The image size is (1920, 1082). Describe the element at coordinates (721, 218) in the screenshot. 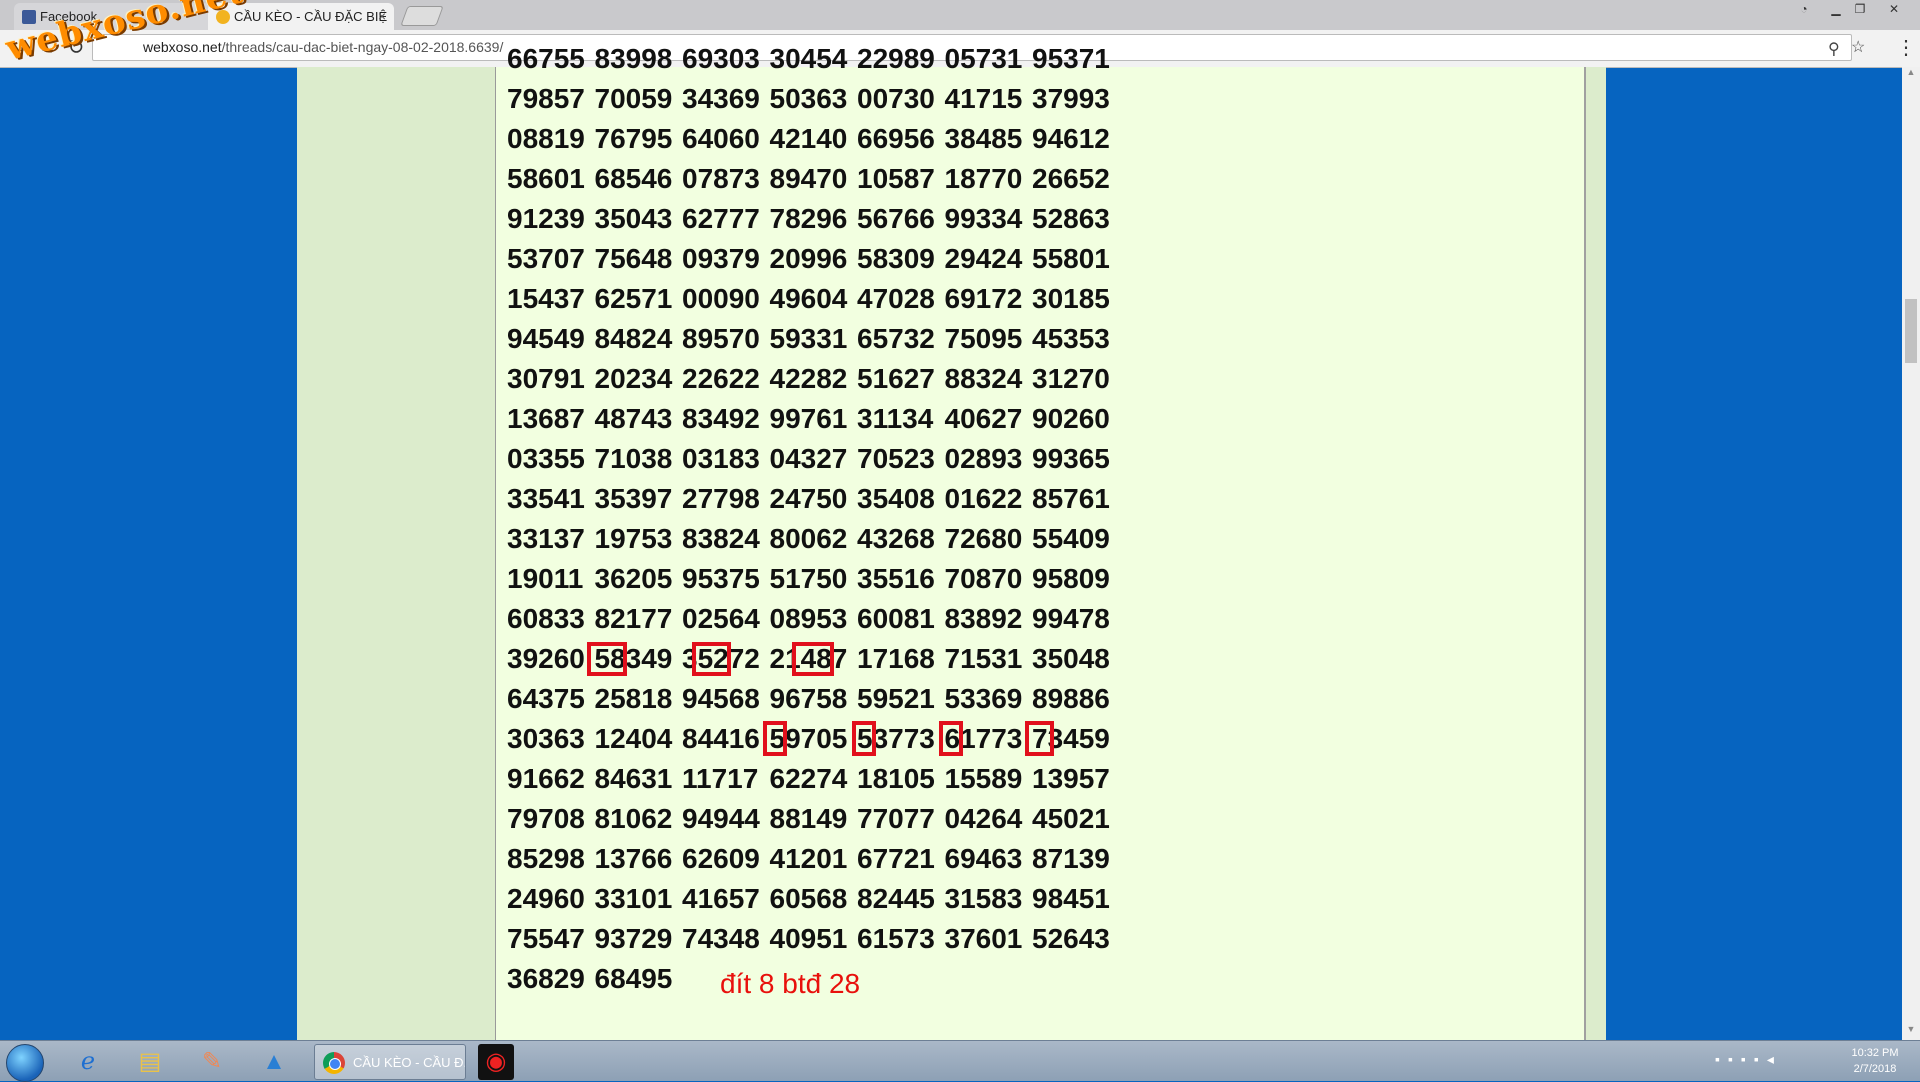

I see `result-number: 62777` at that location.